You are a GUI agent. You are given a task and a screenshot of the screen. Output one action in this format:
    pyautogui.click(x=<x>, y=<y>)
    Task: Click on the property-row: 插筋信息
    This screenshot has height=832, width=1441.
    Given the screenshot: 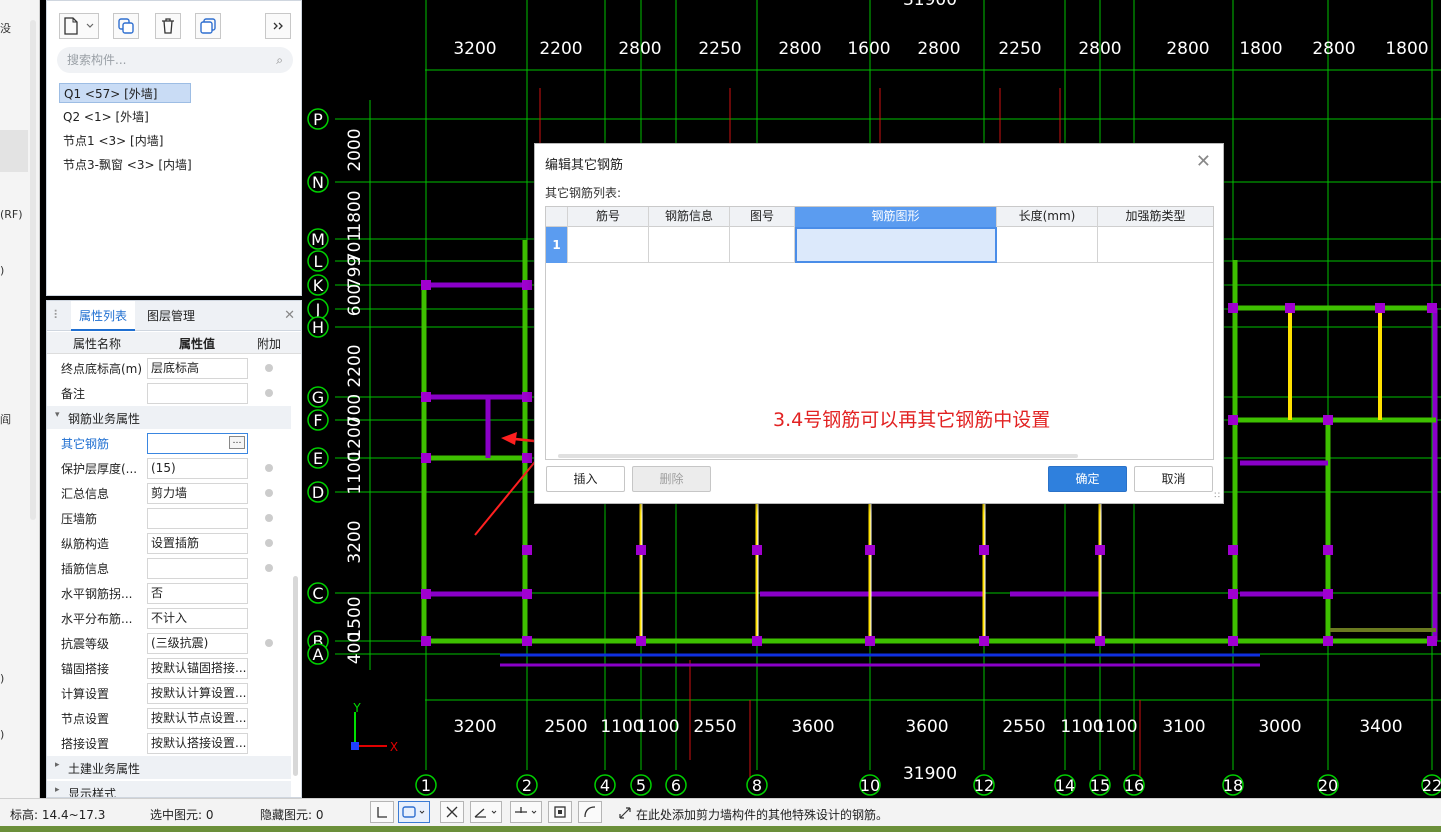 What is the action you would take?
    pyautogui.click(x=169, y=568)
    